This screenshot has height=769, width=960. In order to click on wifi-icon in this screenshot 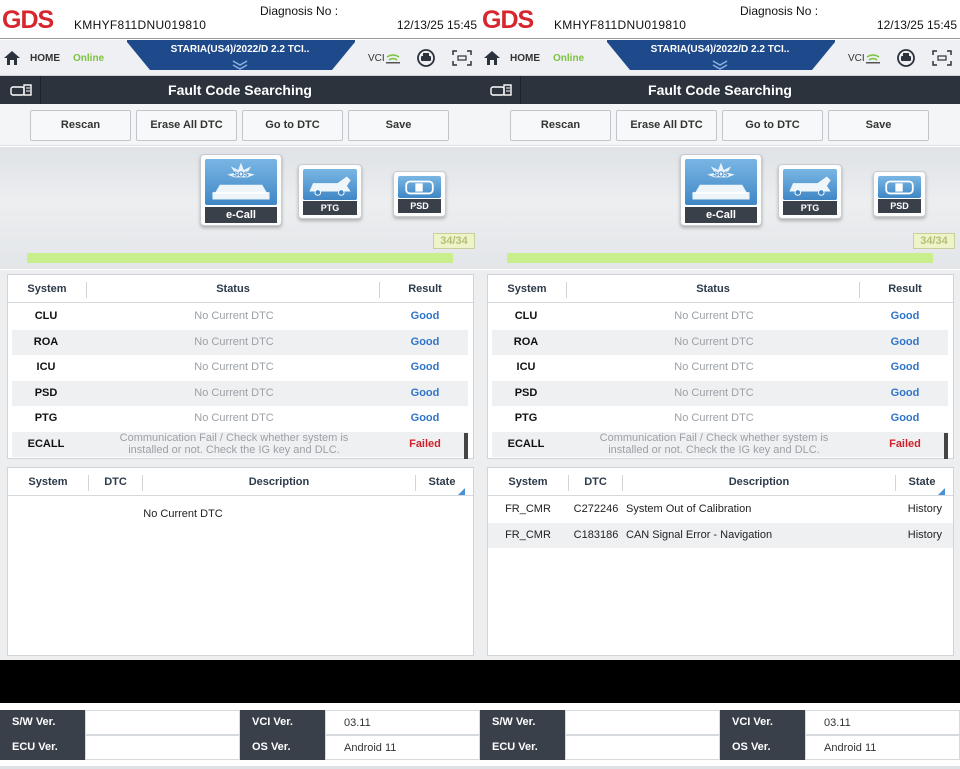, I will do `click(873, 59)`.